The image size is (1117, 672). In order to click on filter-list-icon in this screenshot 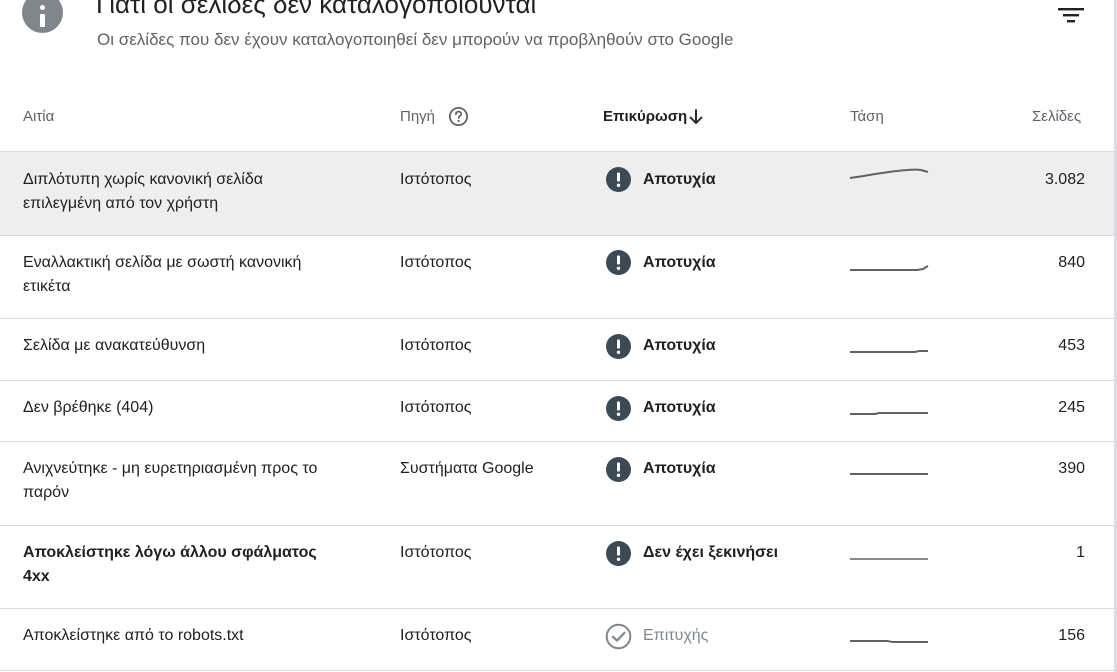, I will do `click(1071, 15)`.